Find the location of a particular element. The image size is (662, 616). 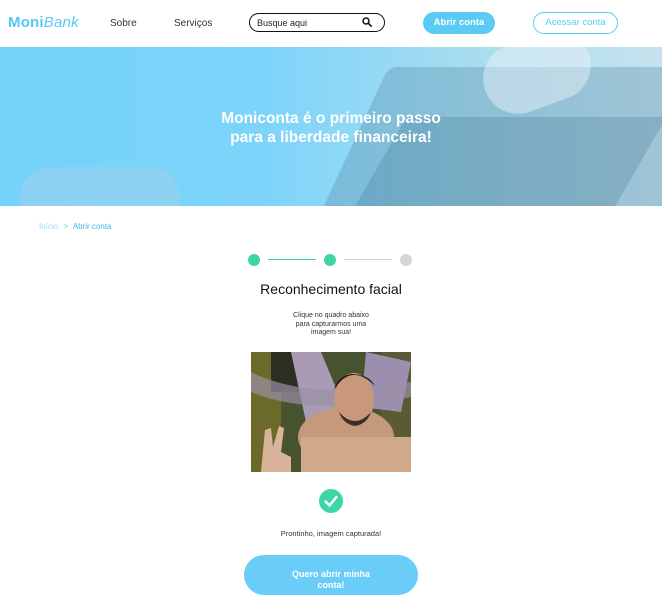

step-1-indicator is located at coordinates (254, 260).